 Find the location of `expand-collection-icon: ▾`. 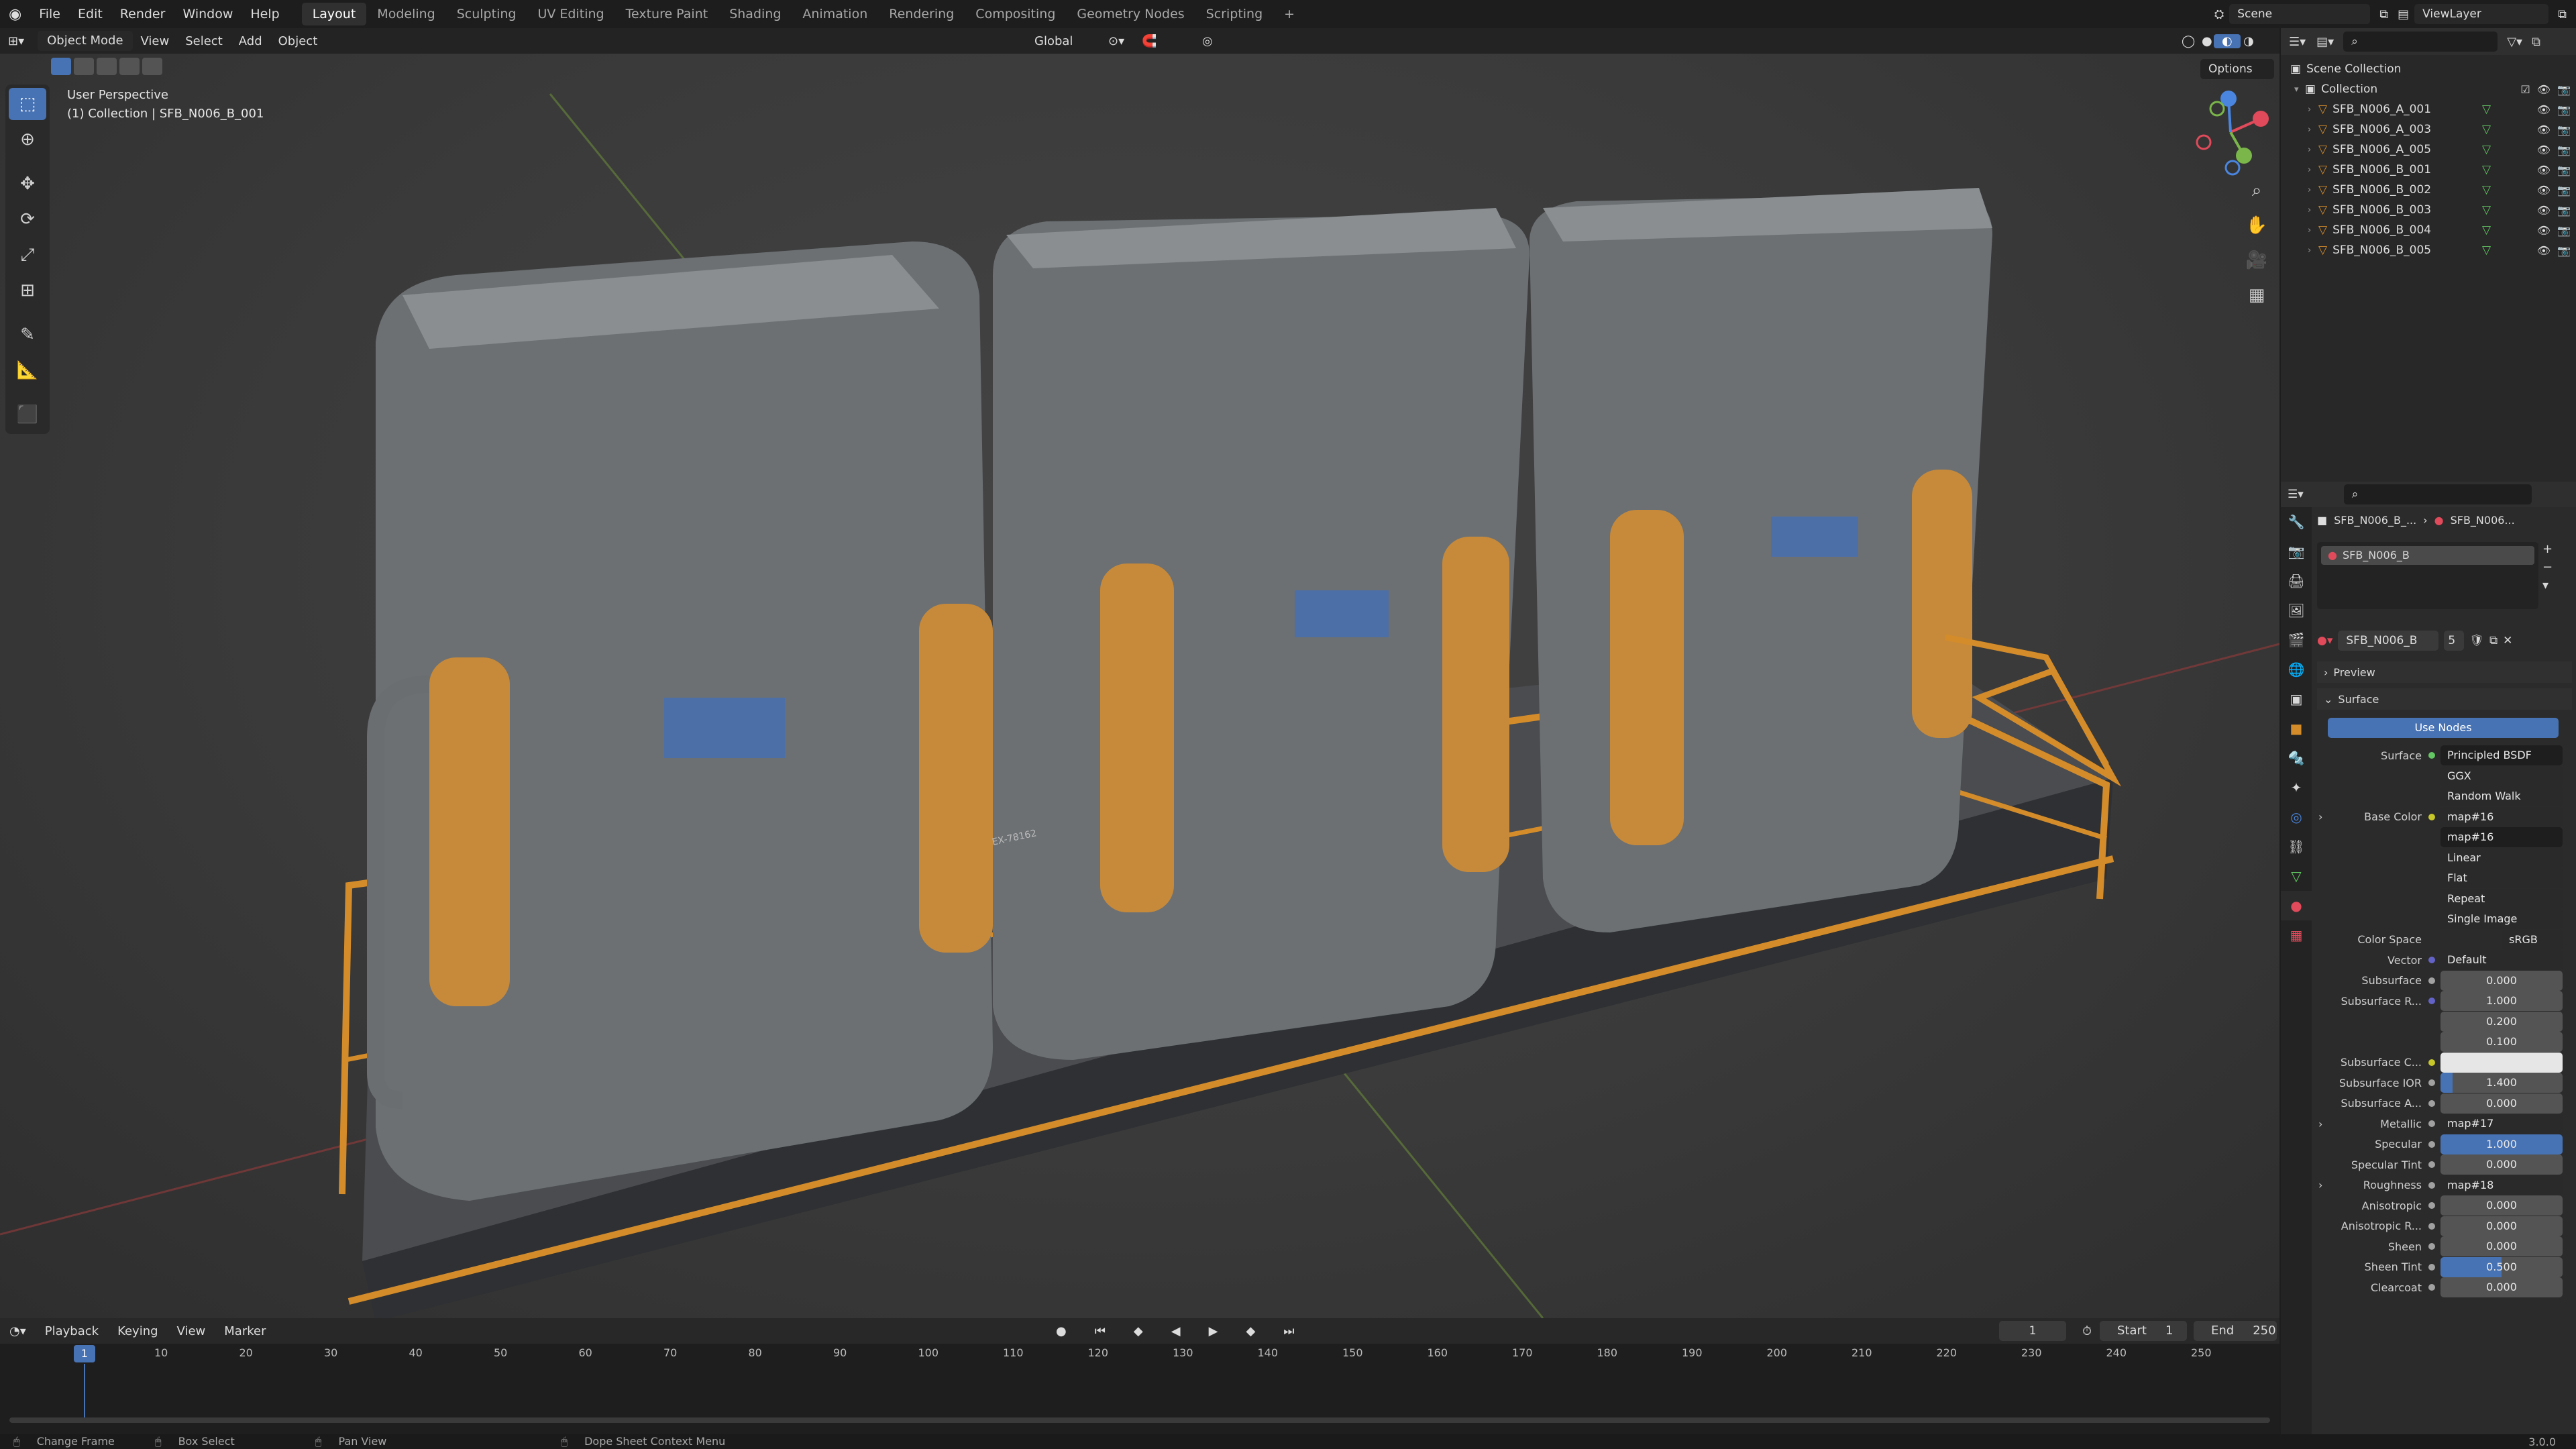

expand-collection-icon: ▾ is located at coordinates (2299, 90).